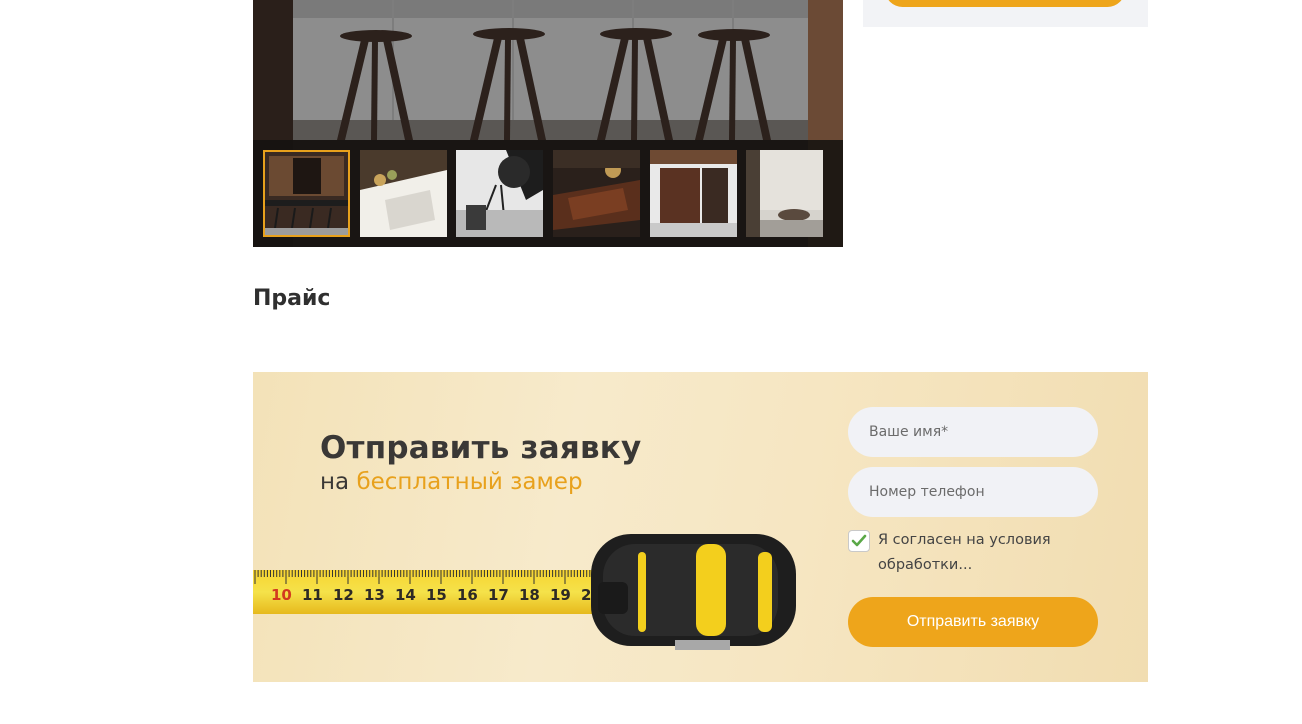 The image size is (1302, 724). I want to click on tape-number: 11, so click(312, 595).